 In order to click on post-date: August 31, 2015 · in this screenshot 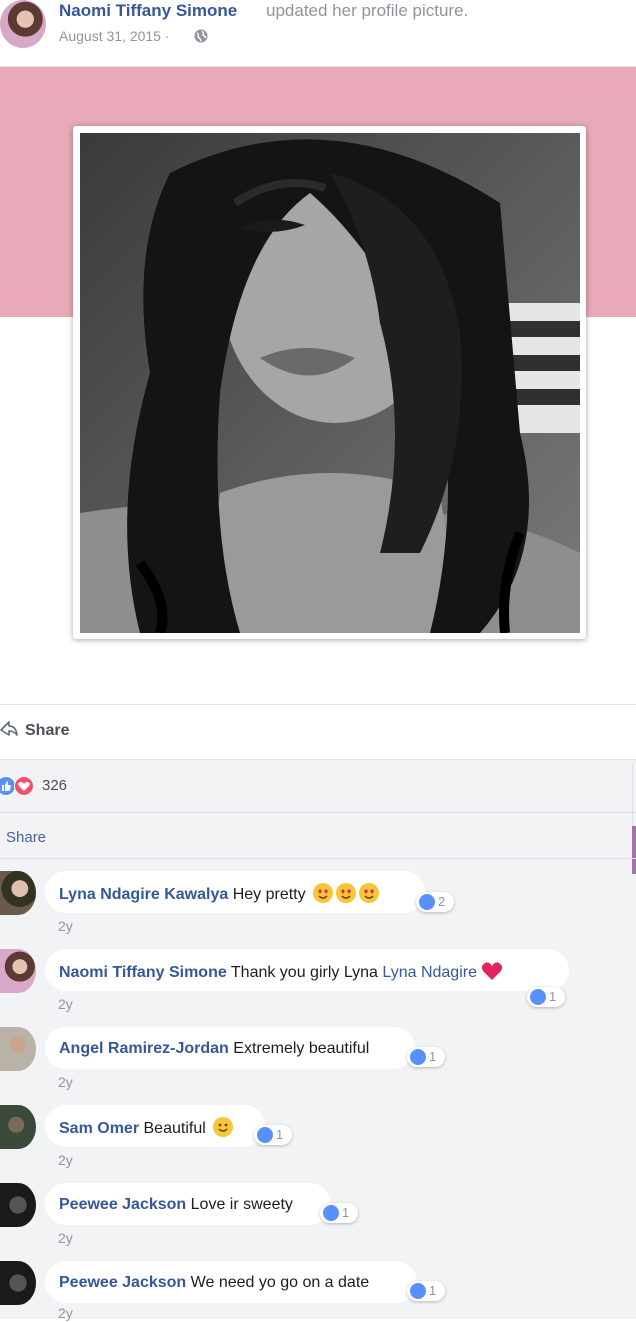, I will do `click(114, 36)`.